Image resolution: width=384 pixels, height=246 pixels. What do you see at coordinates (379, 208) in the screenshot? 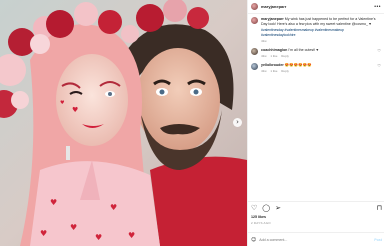
I see `bookmark-icon: ⊓` at bounding box center [379, 208].